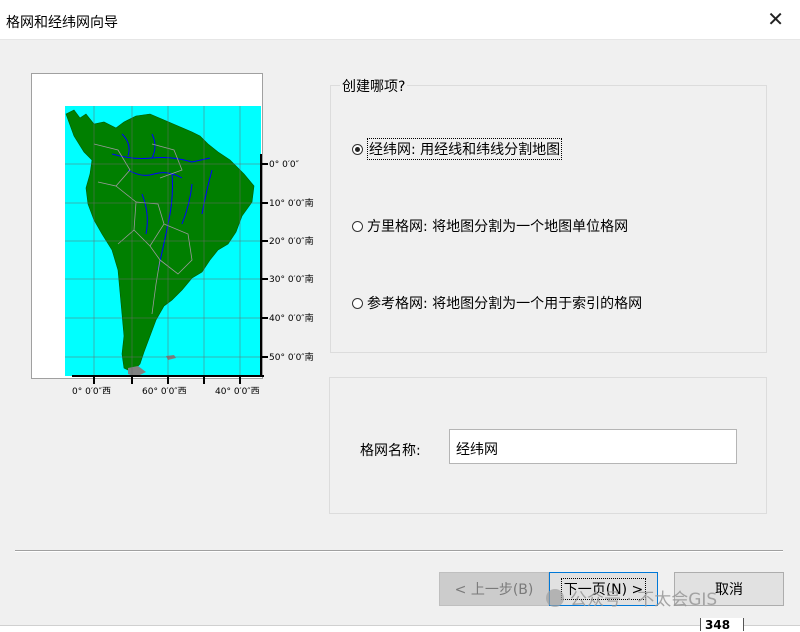 The width and height of the screenshot is (800, 632). What do you see at coordinates (498, 227) in the screenshot?
I see `option-label: 方里格网: 将地图分割为一个地图单位格网` at bounding box center [498, 227].